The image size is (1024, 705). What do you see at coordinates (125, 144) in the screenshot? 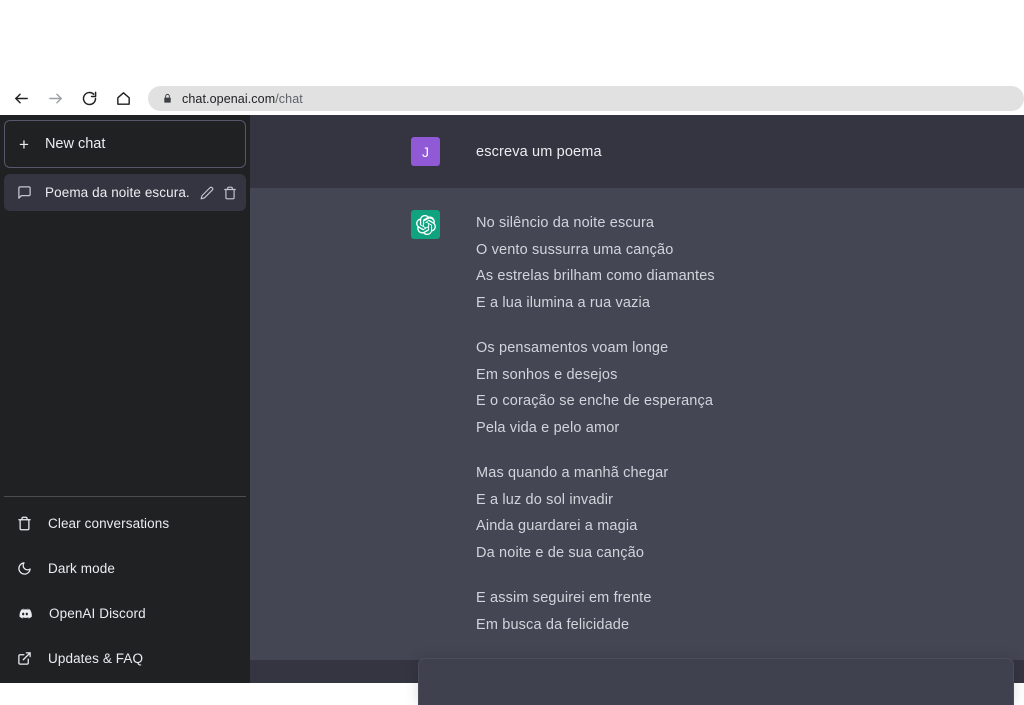
I see `new-chat-button: + New chat` at bounding box center [125, 144].